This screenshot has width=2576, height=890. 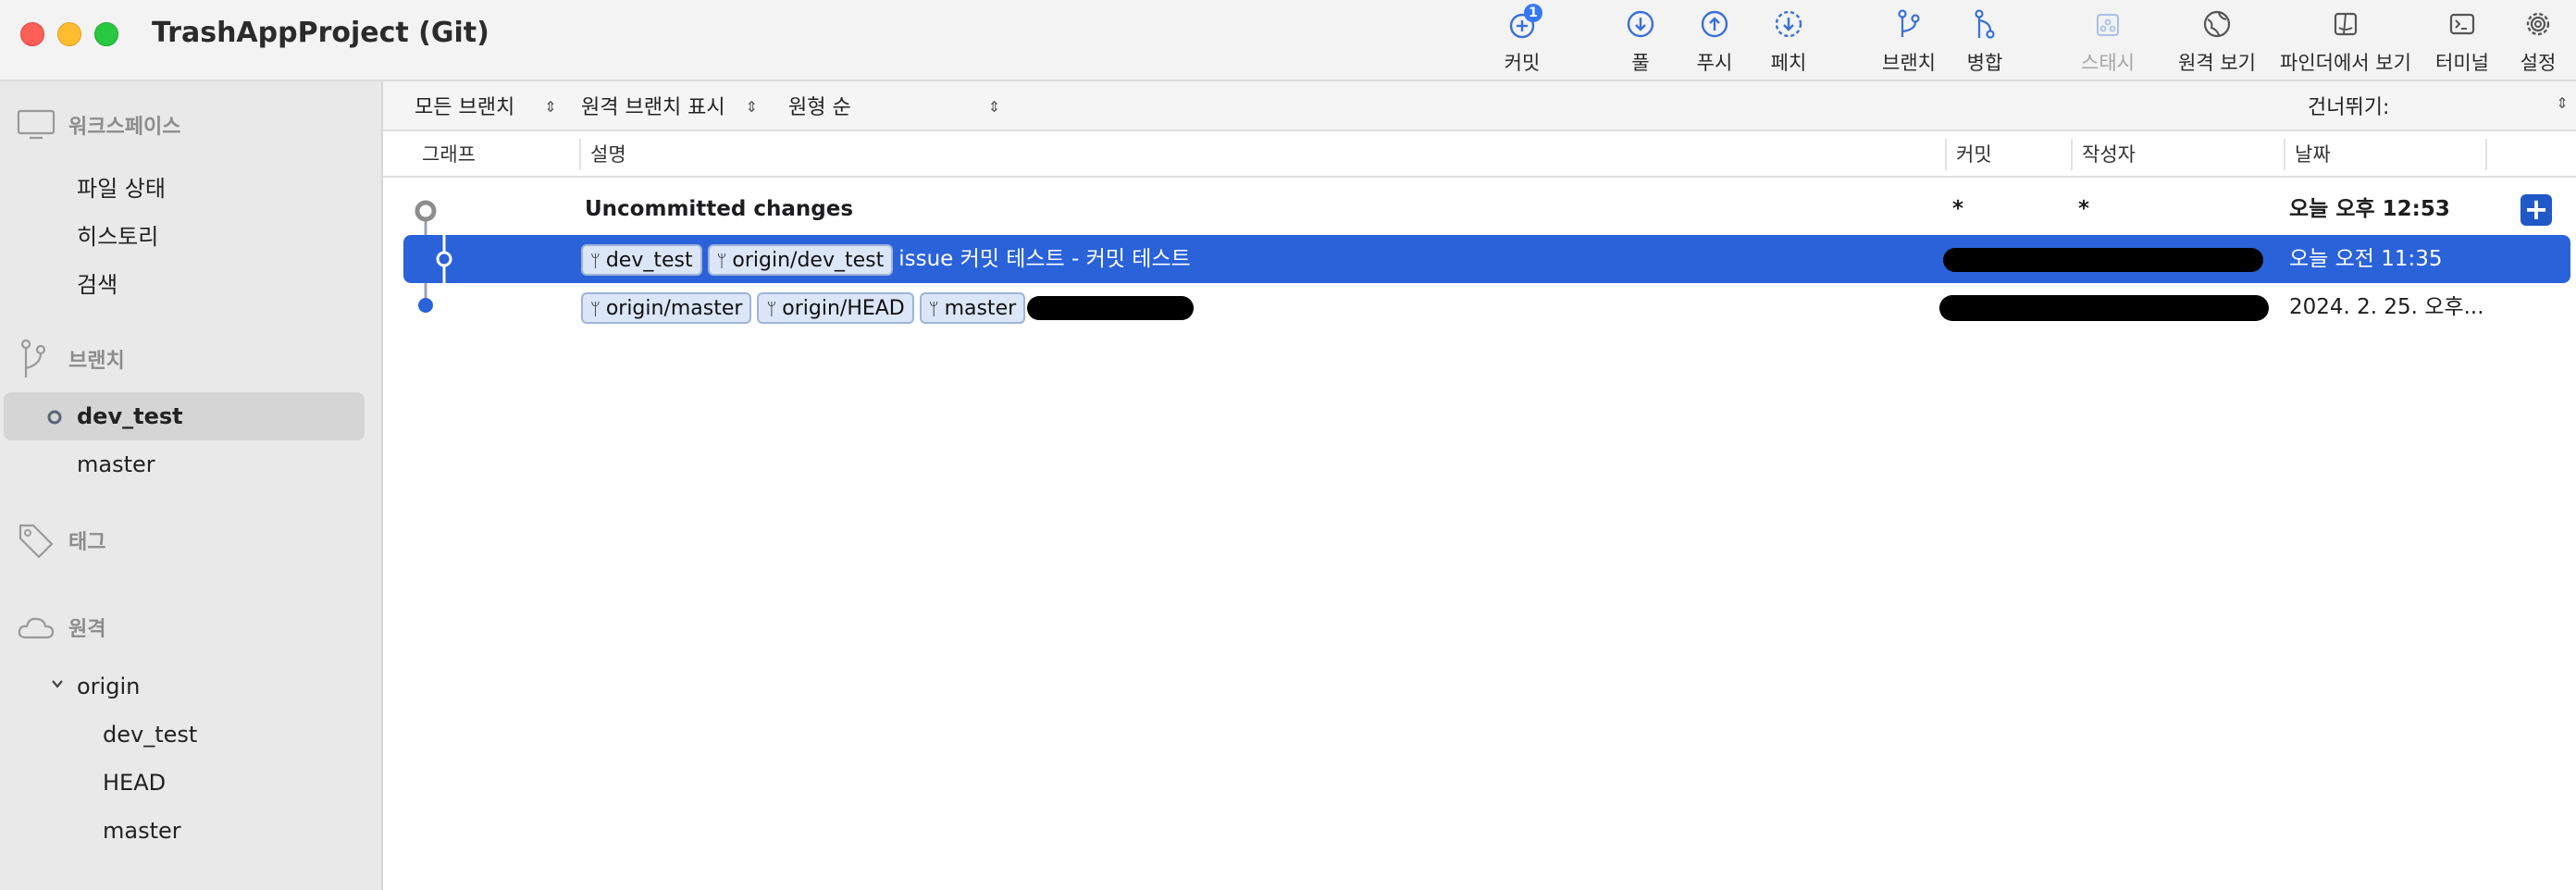 What do you see at coordinates (486, 106) in the screenshot?
I see `branch-filter-select: 모든 브랜치 ⇕` at bounding box center [486, 106].